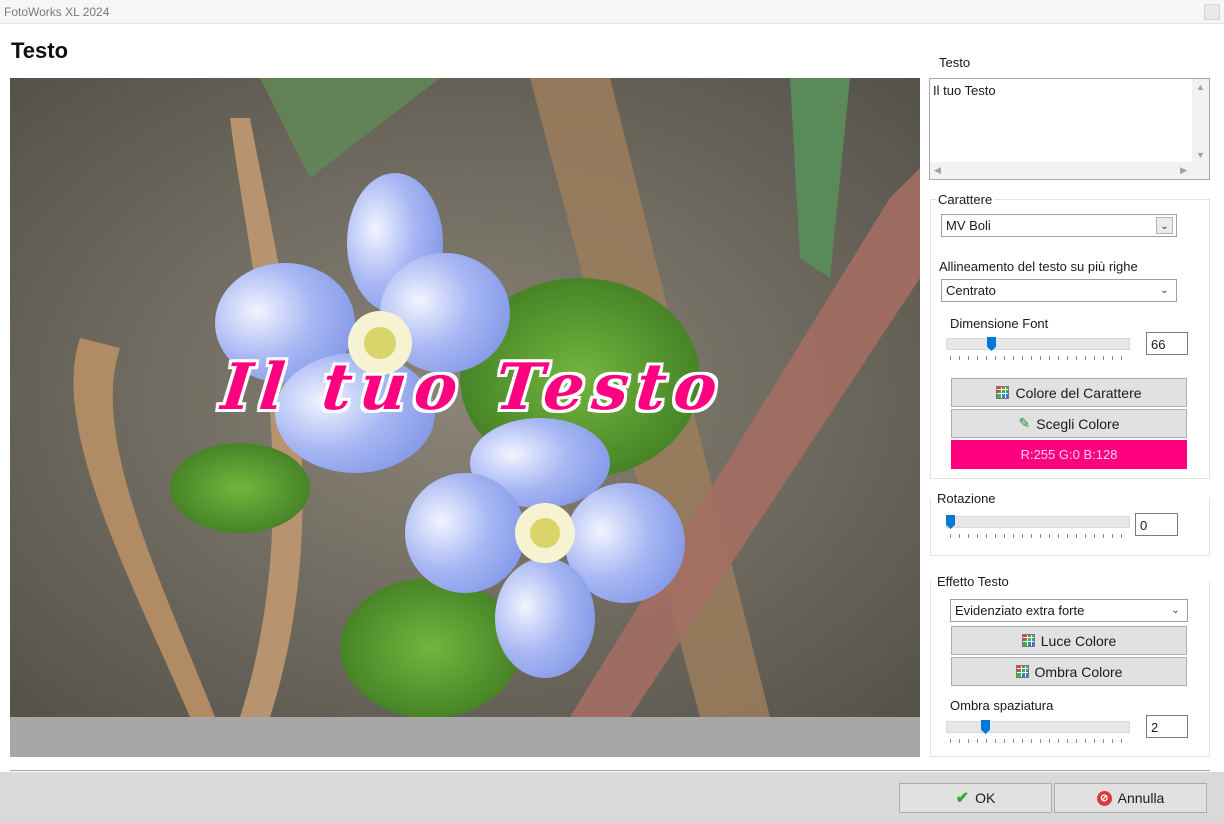 The image size is (1224, 823). What do you see at coordinates (40, 50) in the screenshot?
I see `page-title: Testo` at bounding box center [40, 50].